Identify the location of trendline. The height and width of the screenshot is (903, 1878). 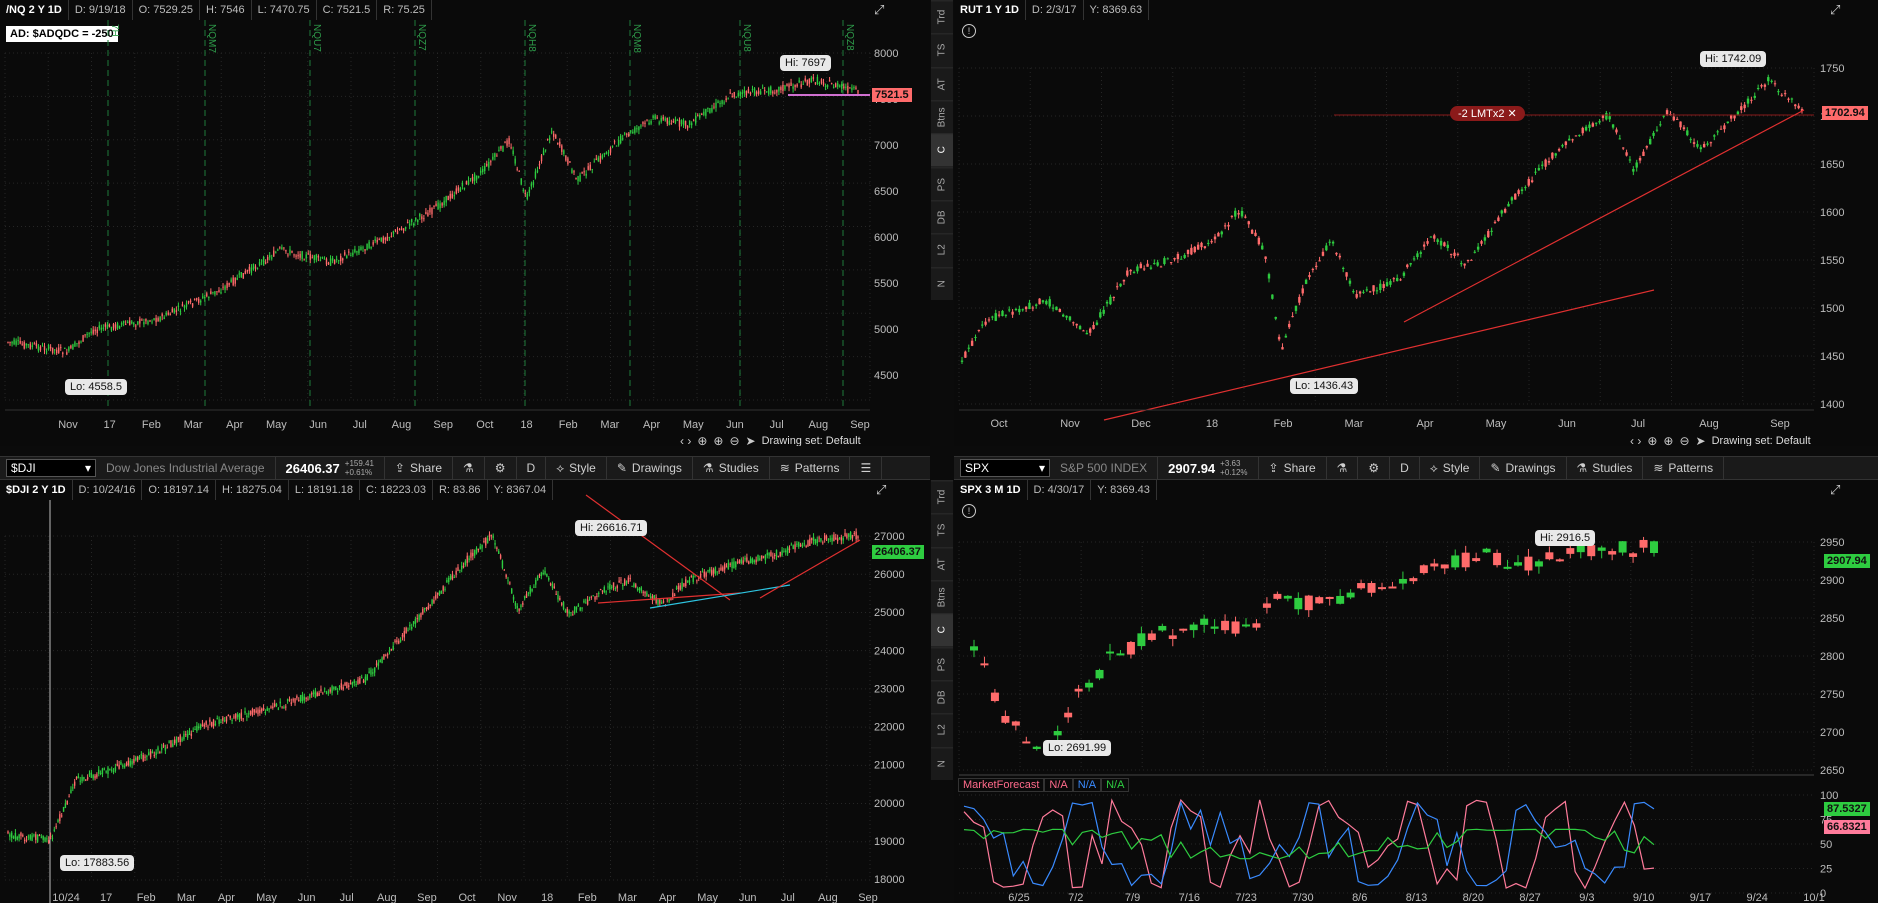
(810, 569).